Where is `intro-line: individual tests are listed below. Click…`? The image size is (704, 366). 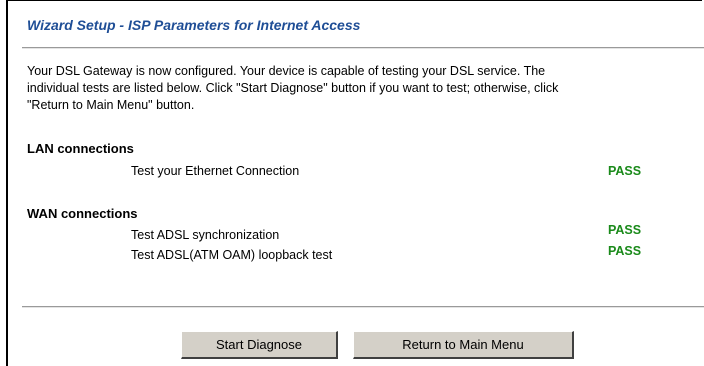
intro-line: individual tests are listed below. Click… is located at coordinates (293, 88).